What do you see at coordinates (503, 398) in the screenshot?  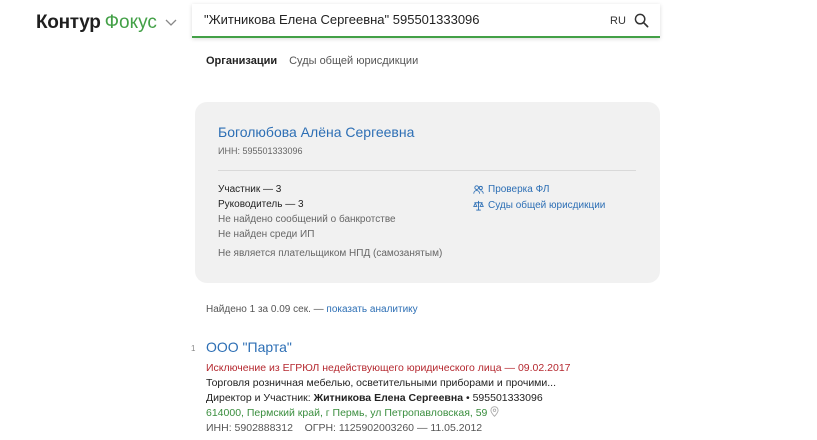 I see `director-inn: • 595501333096` at bounding box center [503, 398].